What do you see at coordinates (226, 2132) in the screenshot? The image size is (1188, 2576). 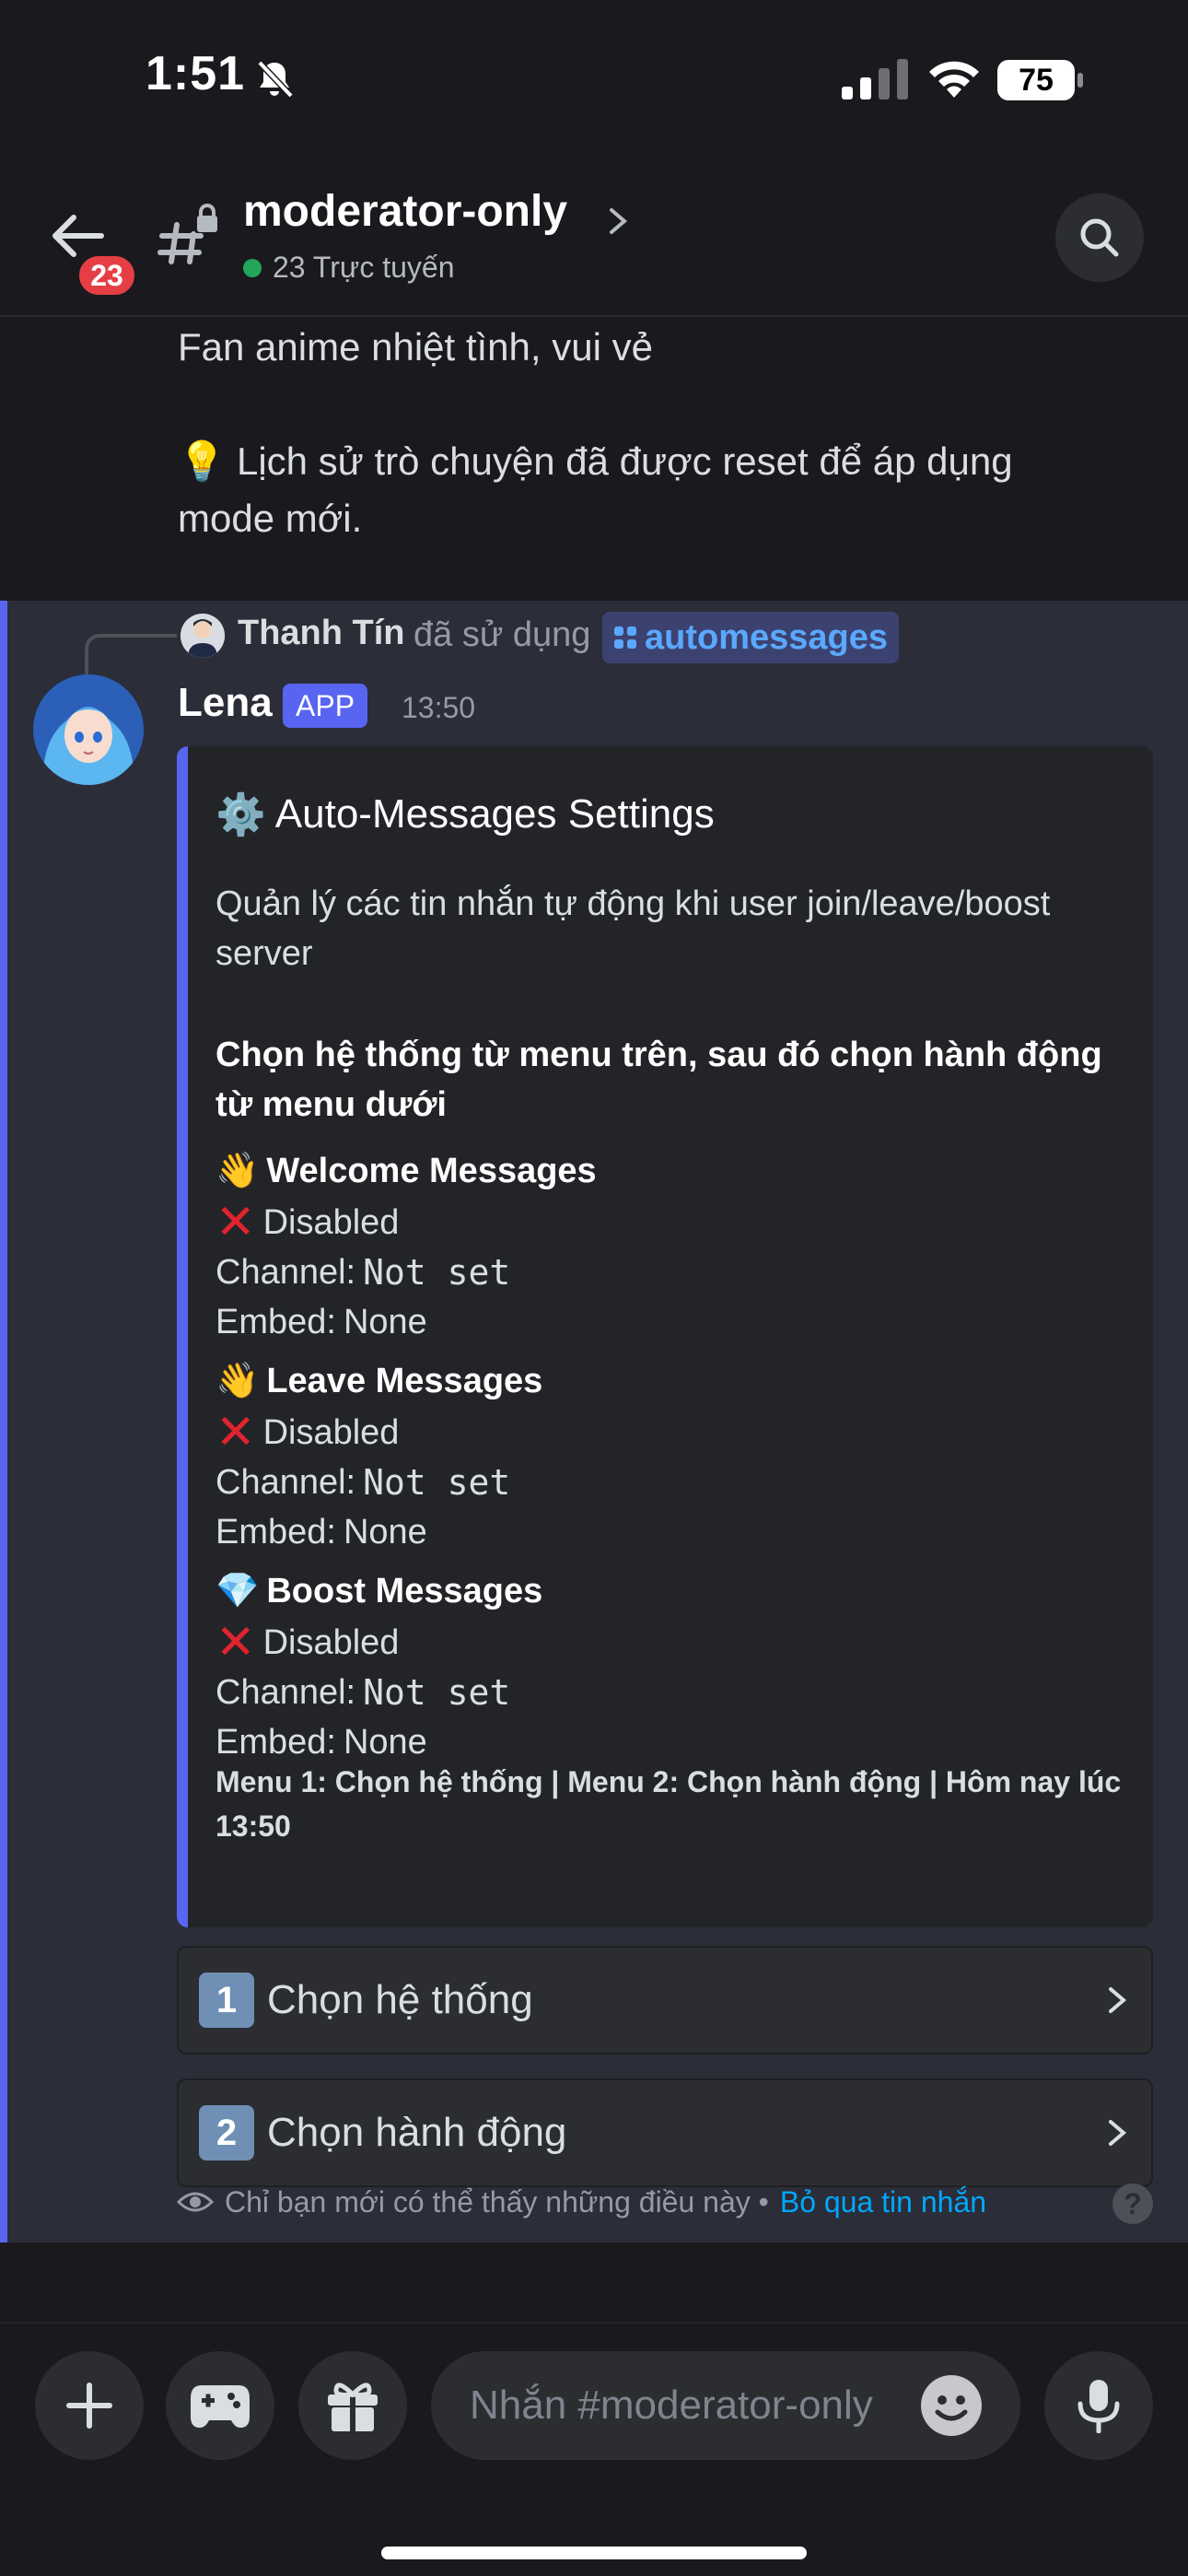 I see `keycap-two-icon: 2` at bounding box center [226, 2132].